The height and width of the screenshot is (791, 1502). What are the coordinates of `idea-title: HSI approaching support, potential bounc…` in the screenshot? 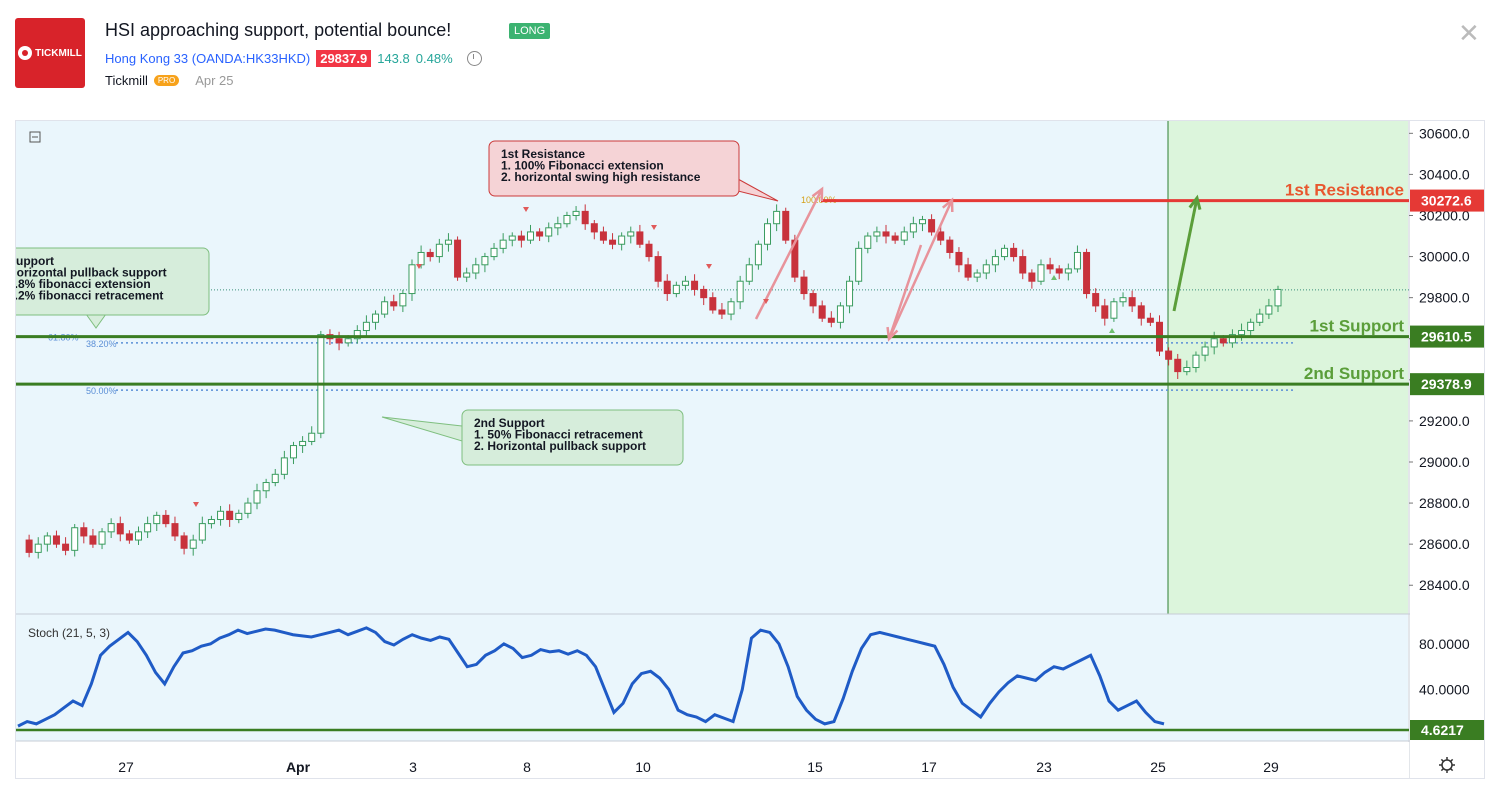 It's located at (278, 30).